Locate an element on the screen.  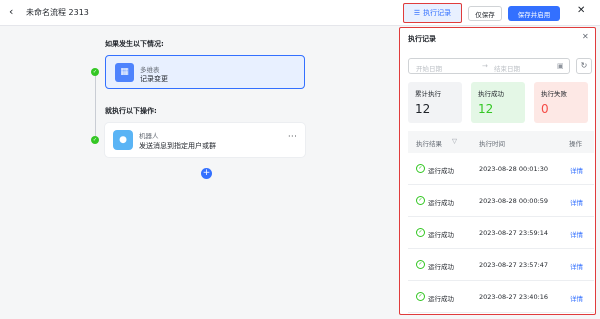
table-header: 执行结果 ▽ 执行时间 操作 is located at coordinates (501, 142).